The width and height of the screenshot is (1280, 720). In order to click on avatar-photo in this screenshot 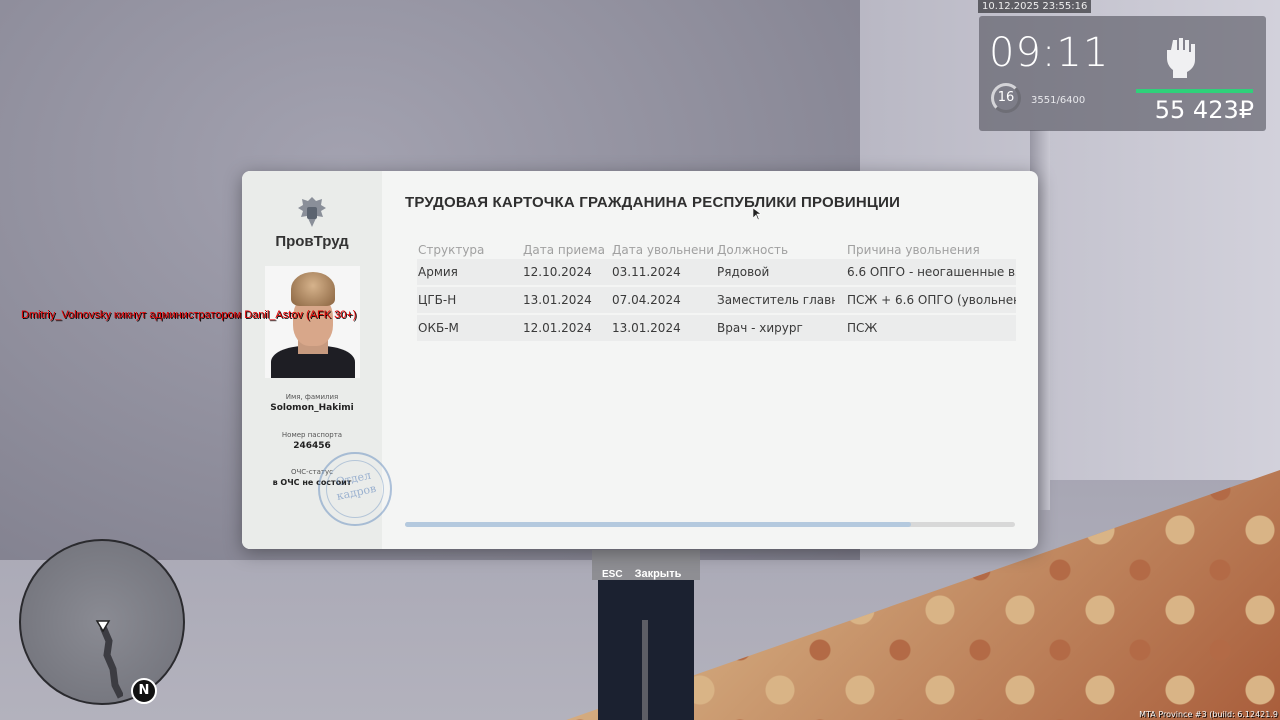, I will do `click(312, 322)`.